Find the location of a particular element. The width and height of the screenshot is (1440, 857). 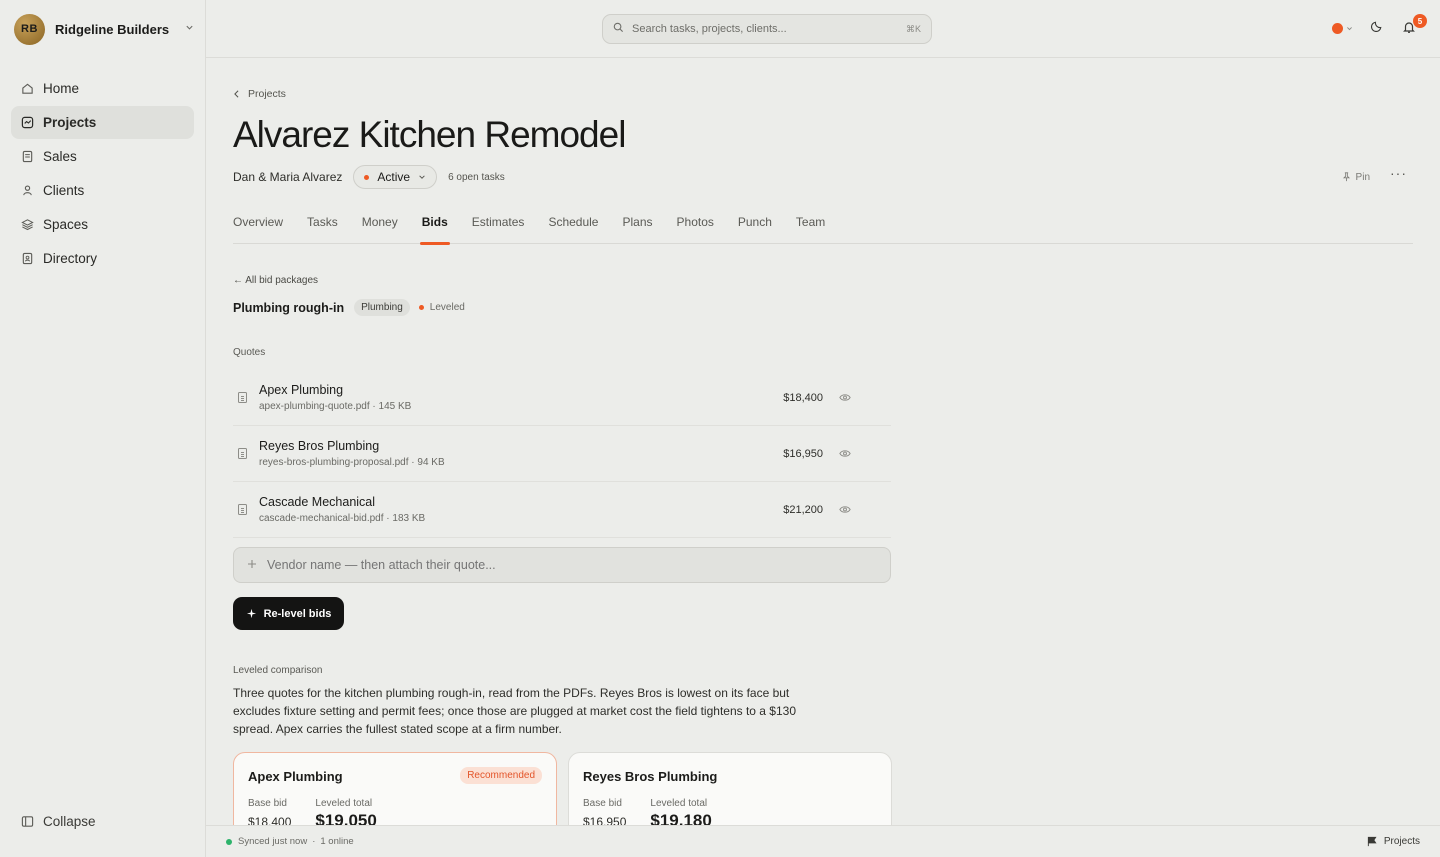

tab-team: Team is located at coordinates (810, 229).